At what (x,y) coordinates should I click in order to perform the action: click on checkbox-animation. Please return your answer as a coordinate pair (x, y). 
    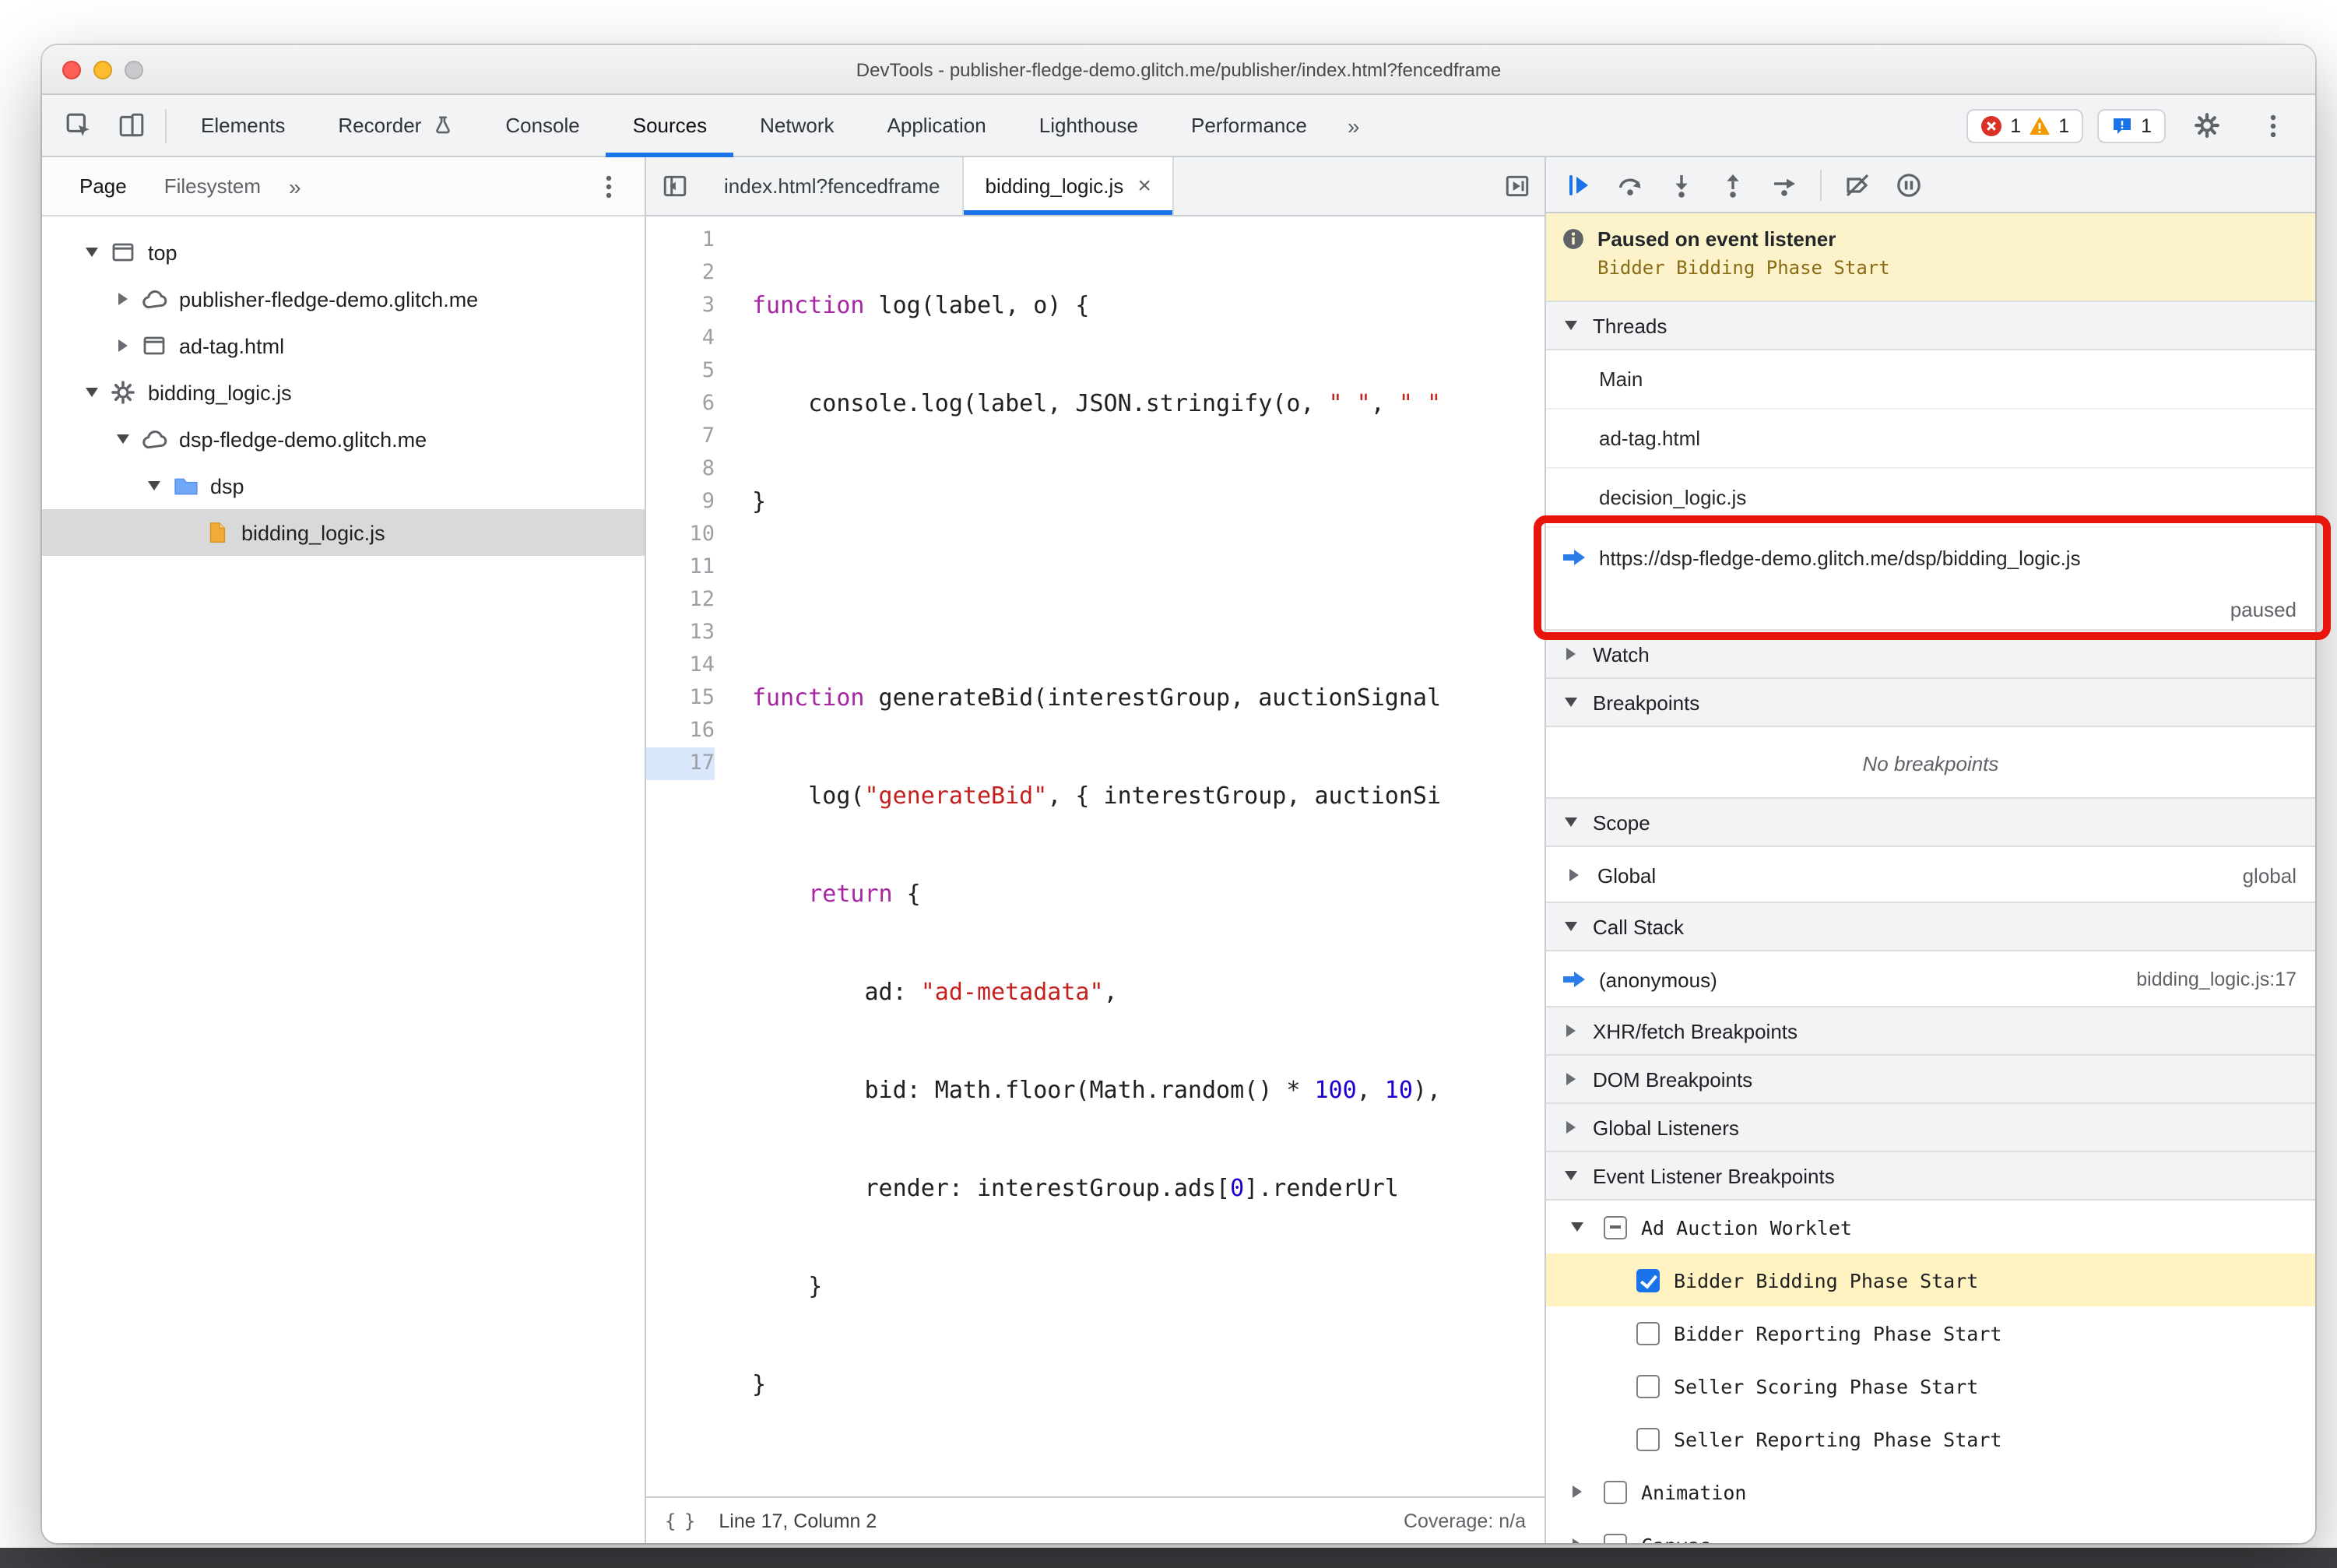
    Looking at the image, I should click on (1616, 1491).